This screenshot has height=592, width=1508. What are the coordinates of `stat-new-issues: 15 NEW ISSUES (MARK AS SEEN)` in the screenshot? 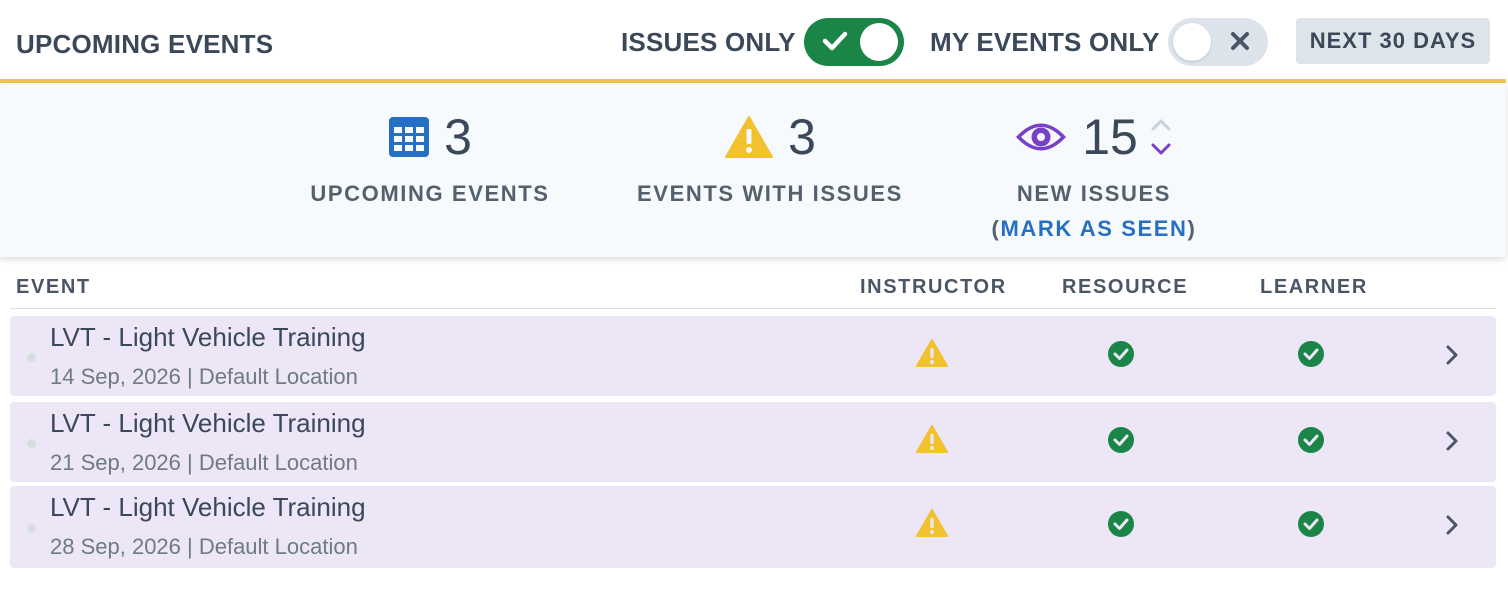 It's located at (1094, 174).